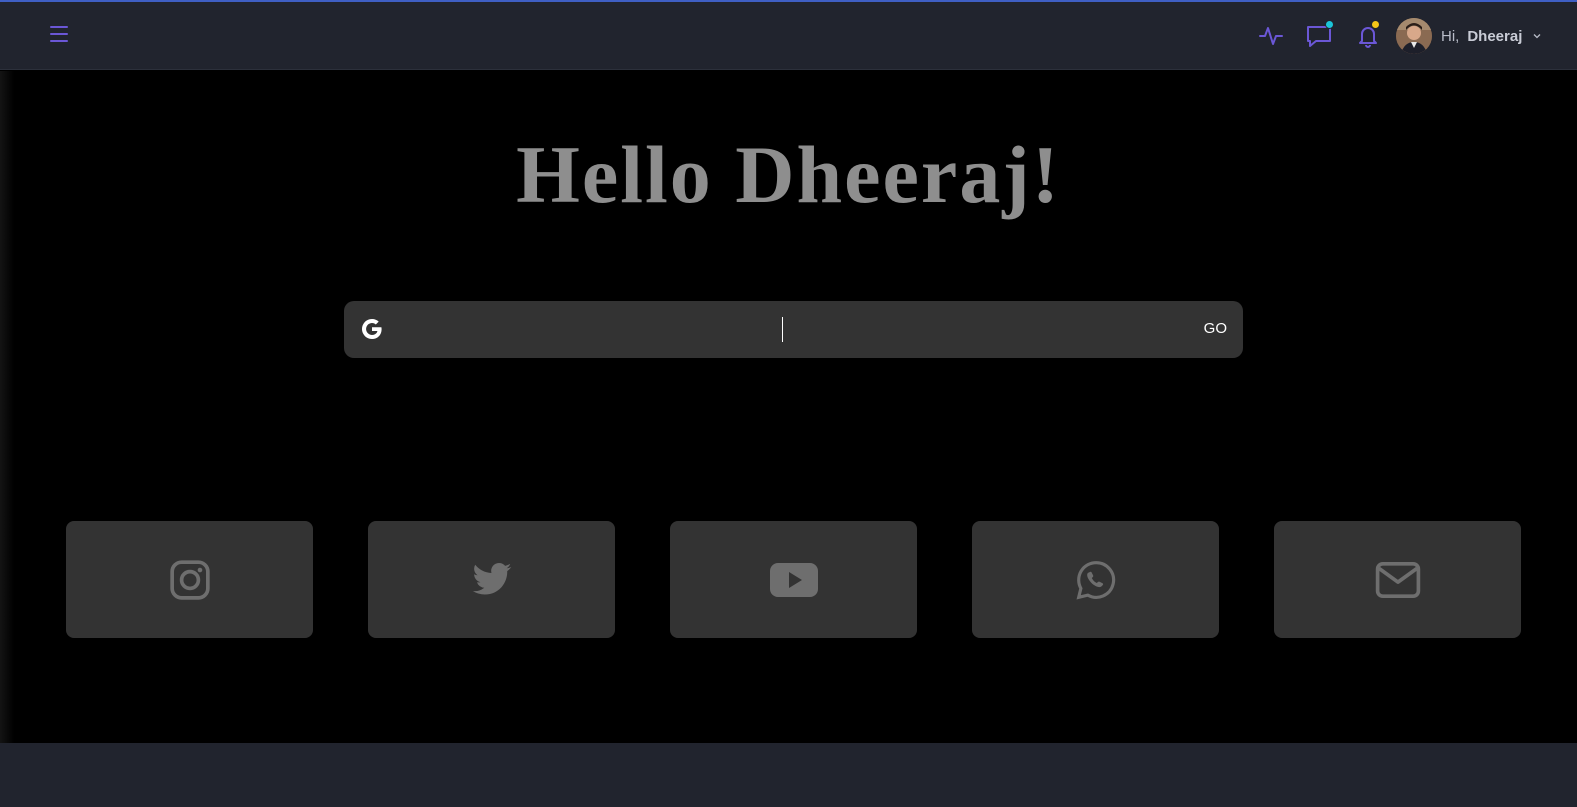  I want to click on whatsapp-shortcut-tile, so click(1095, 579).